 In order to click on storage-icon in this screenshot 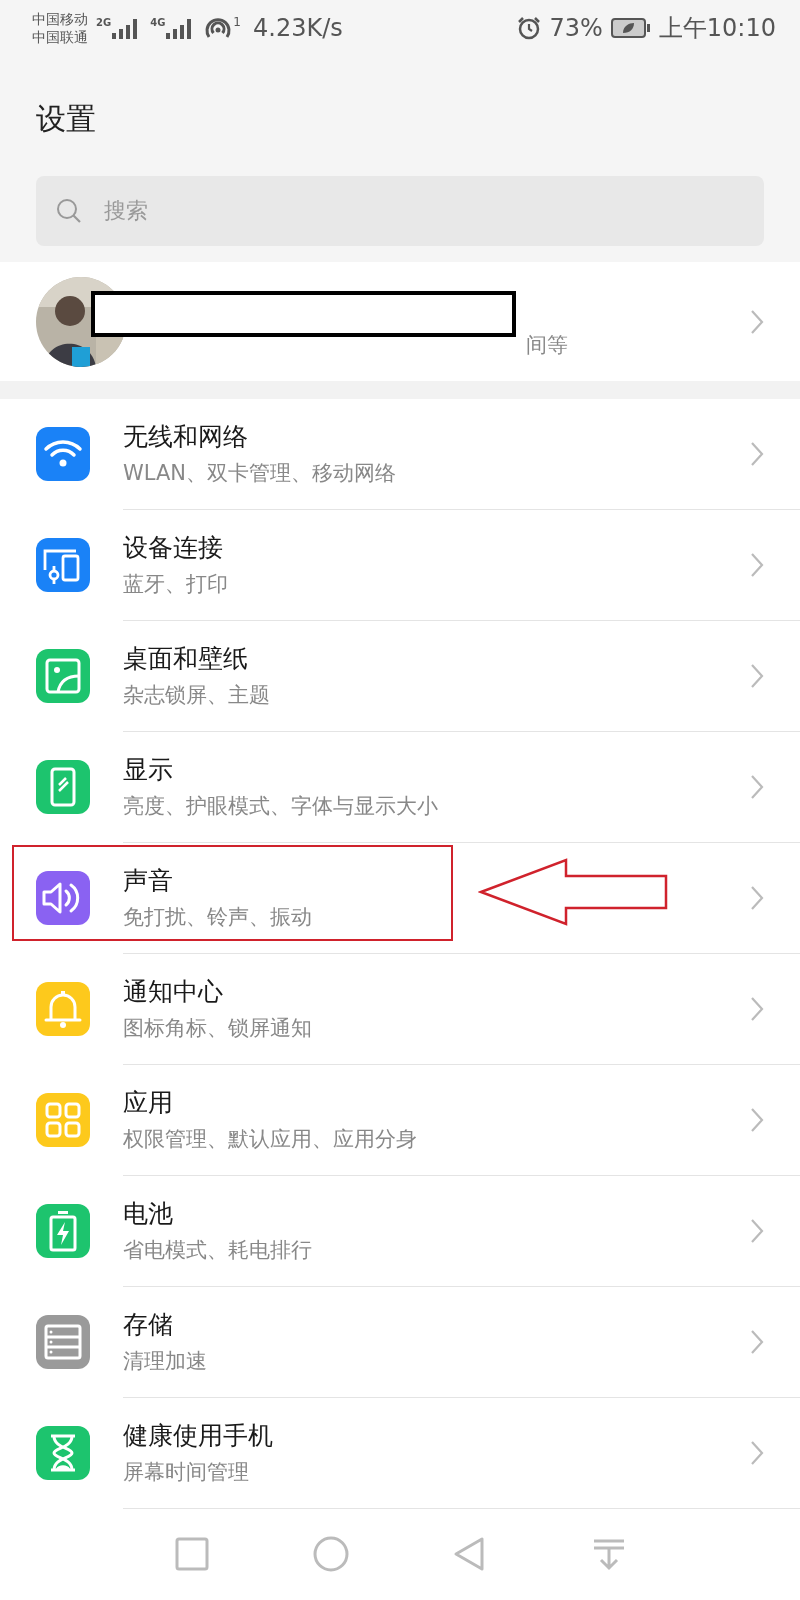, I will do `click(63, 1342)`.